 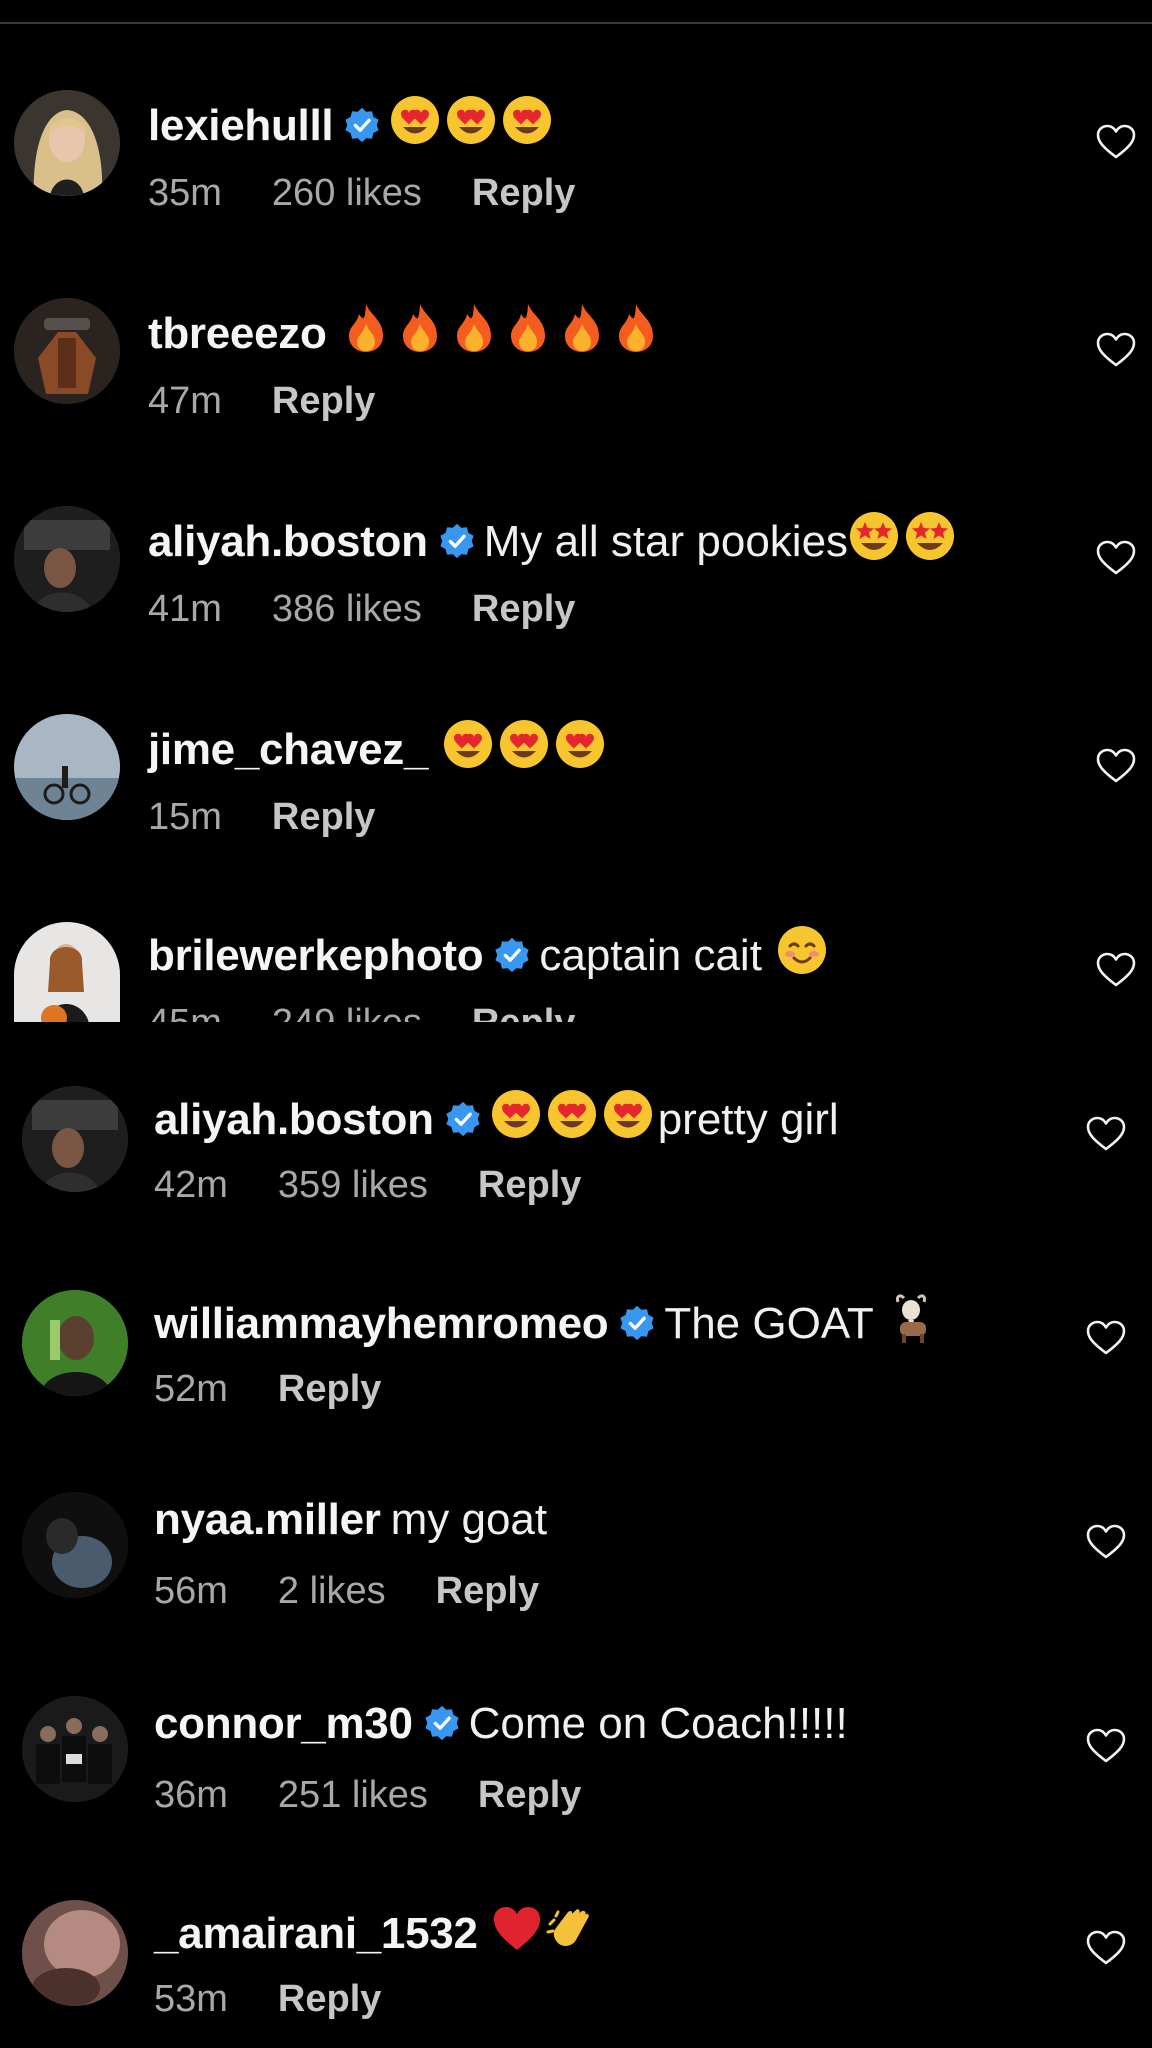 What do you see at coordinates (666, 541) in the screenshot?
I see `comment-text: My all star pookies` at bounding box center [666, 541].